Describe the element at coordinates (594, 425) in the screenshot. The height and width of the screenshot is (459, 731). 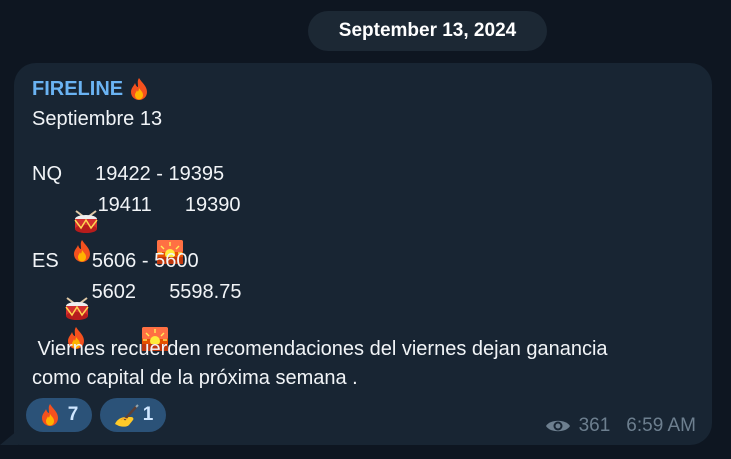
I see `view-count: 361` at that location.